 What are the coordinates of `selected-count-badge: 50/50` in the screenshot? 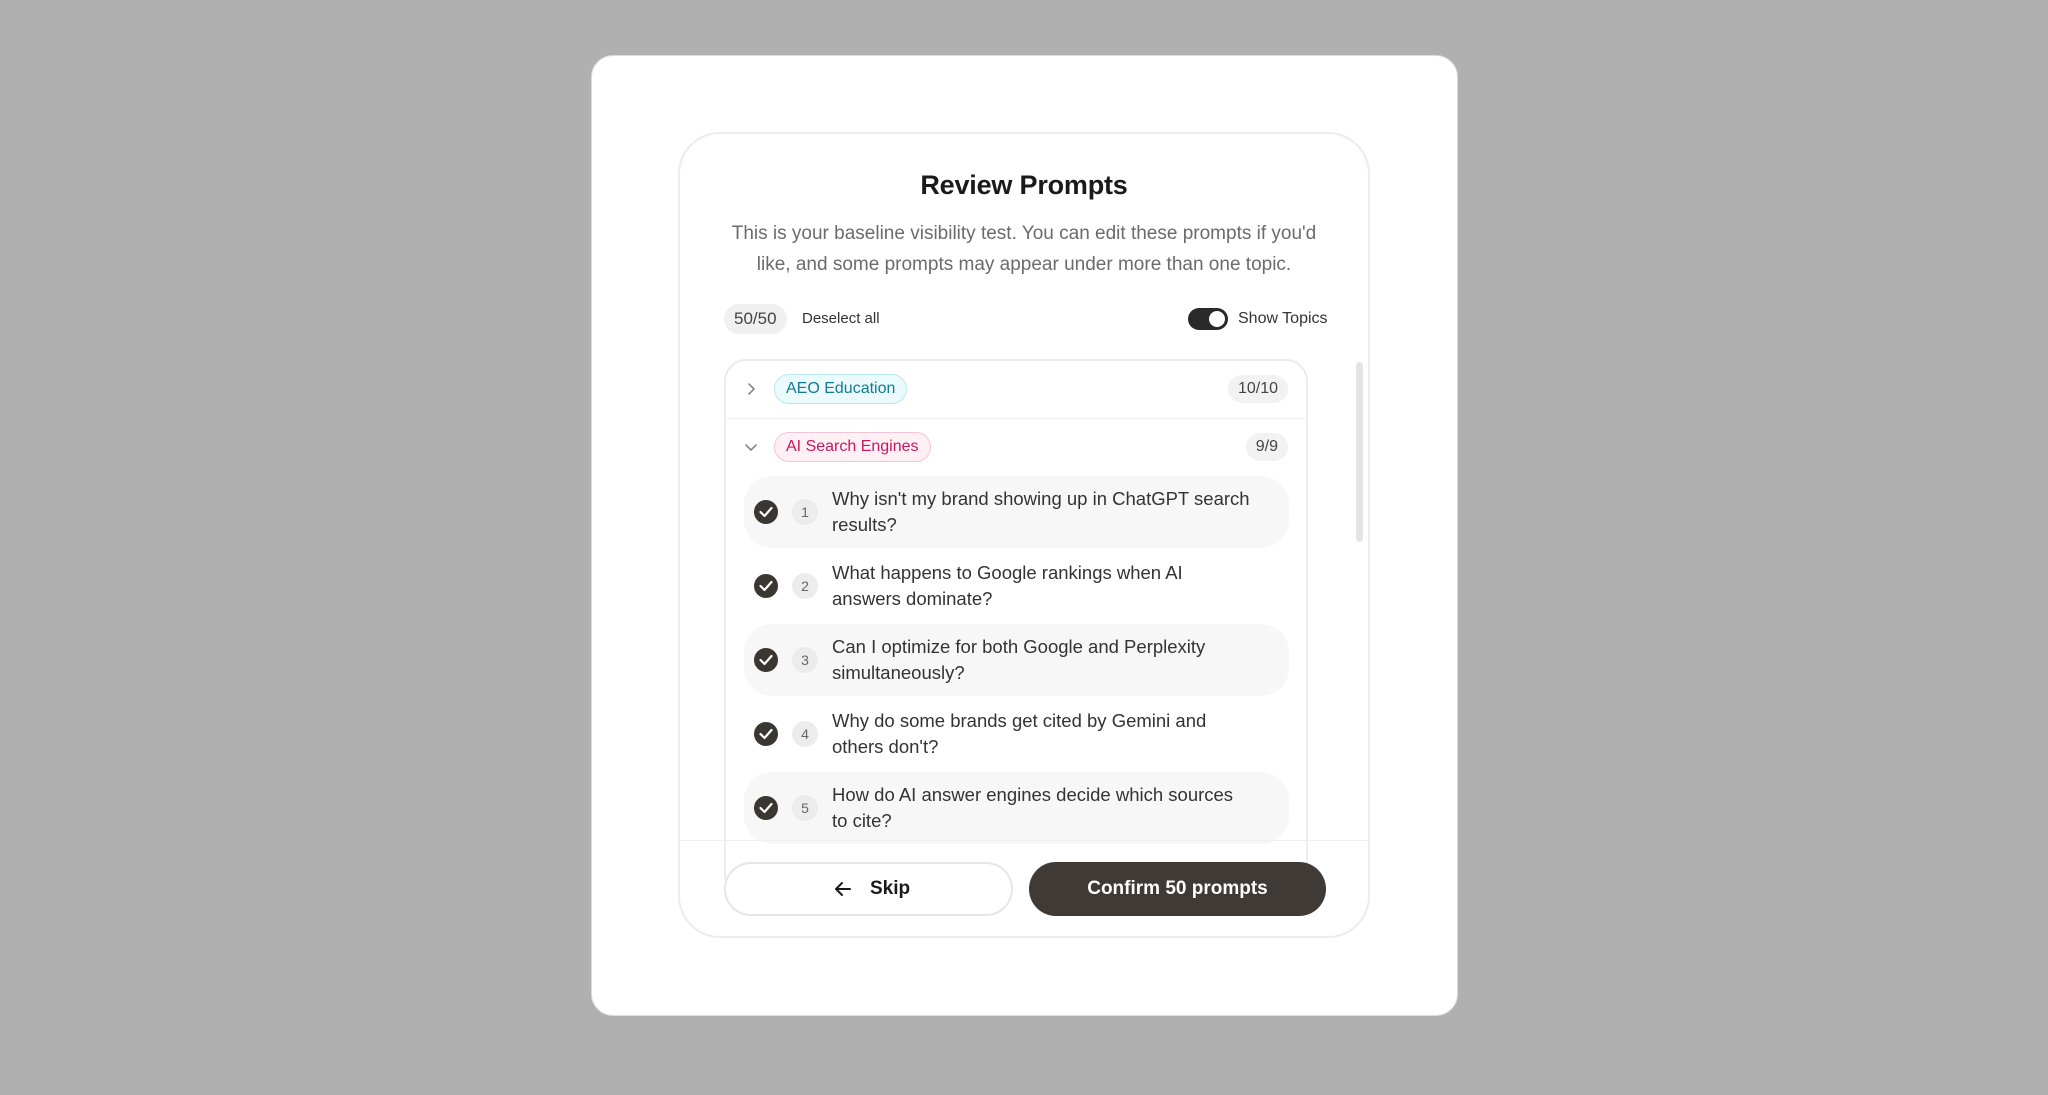 It's located at (755, 319).